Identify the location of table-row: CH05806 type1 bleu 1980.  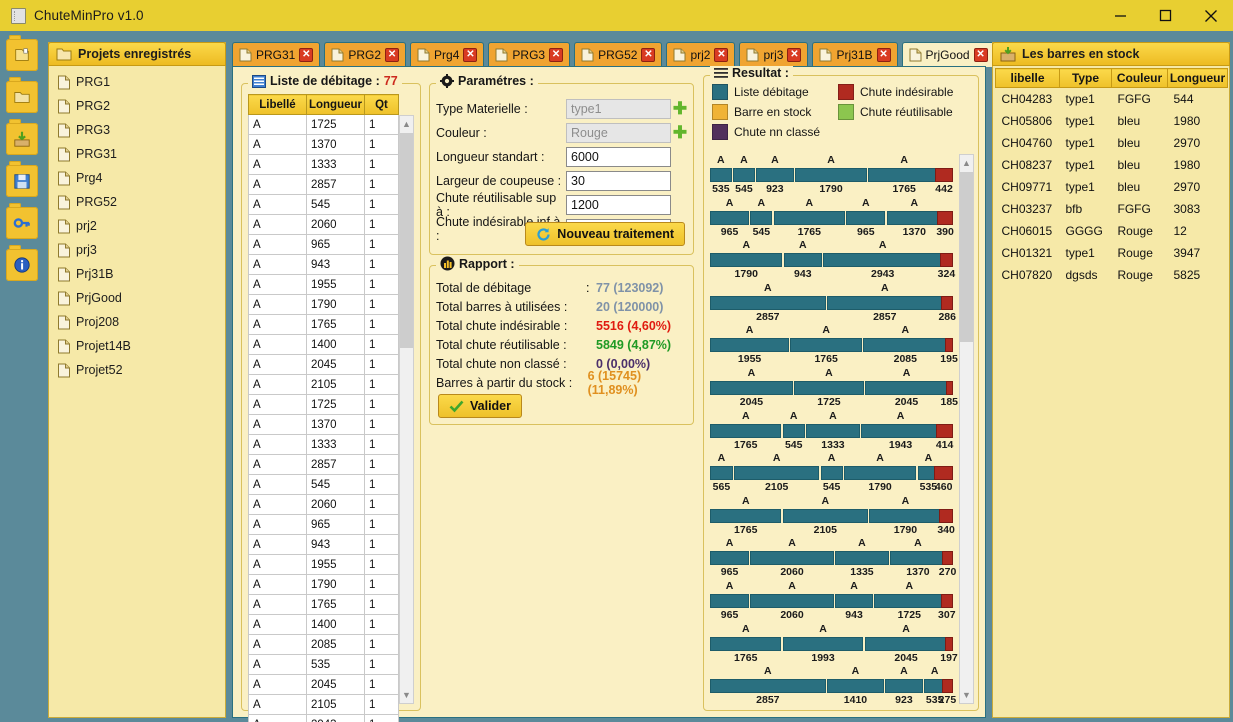
(1112, 121).